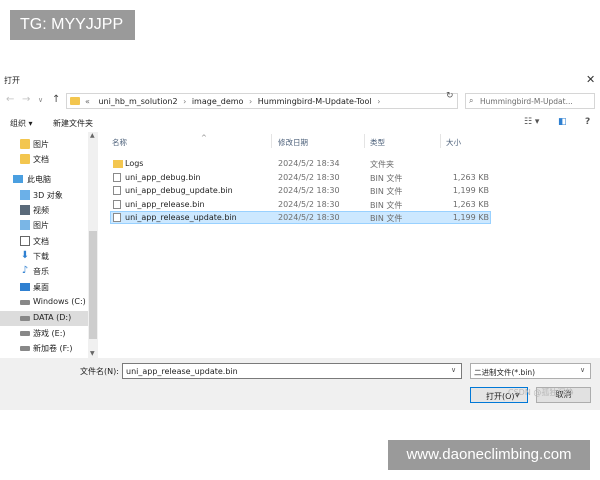  What do you see at coordinates (562, 122) in the screenshot?
I see `preview-pane-icon: ◧` at bounding box center [562, 122].